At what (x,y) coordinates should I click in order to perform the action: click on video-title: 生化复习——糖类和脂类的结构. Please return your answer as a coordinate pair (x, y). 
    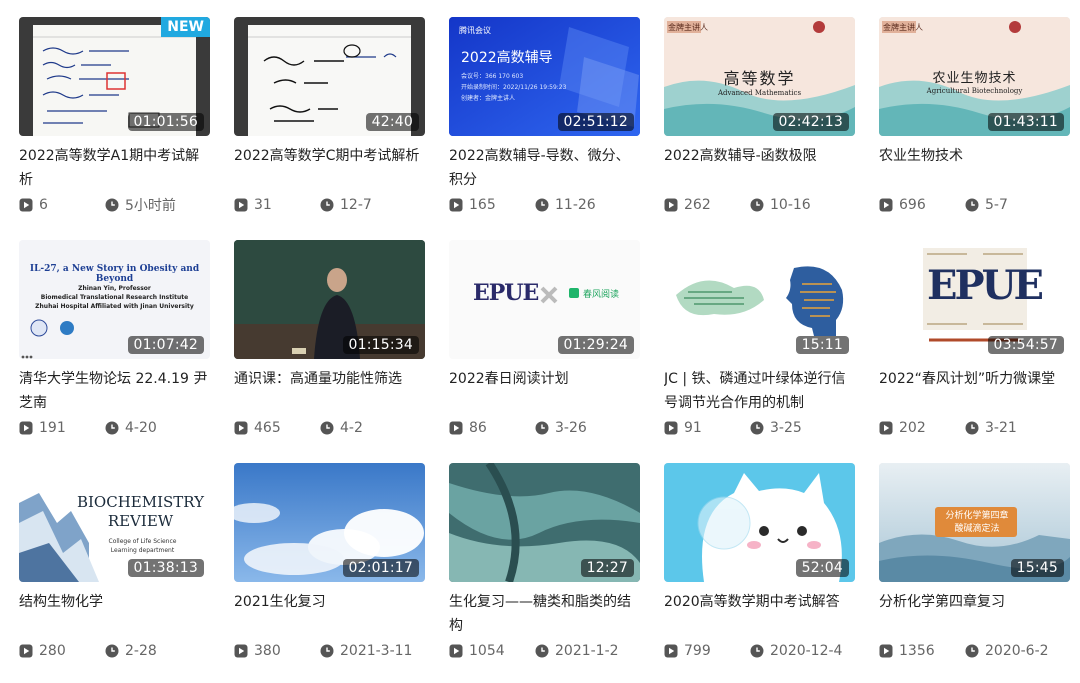
    Looking at the image, I should click on (544, 614).